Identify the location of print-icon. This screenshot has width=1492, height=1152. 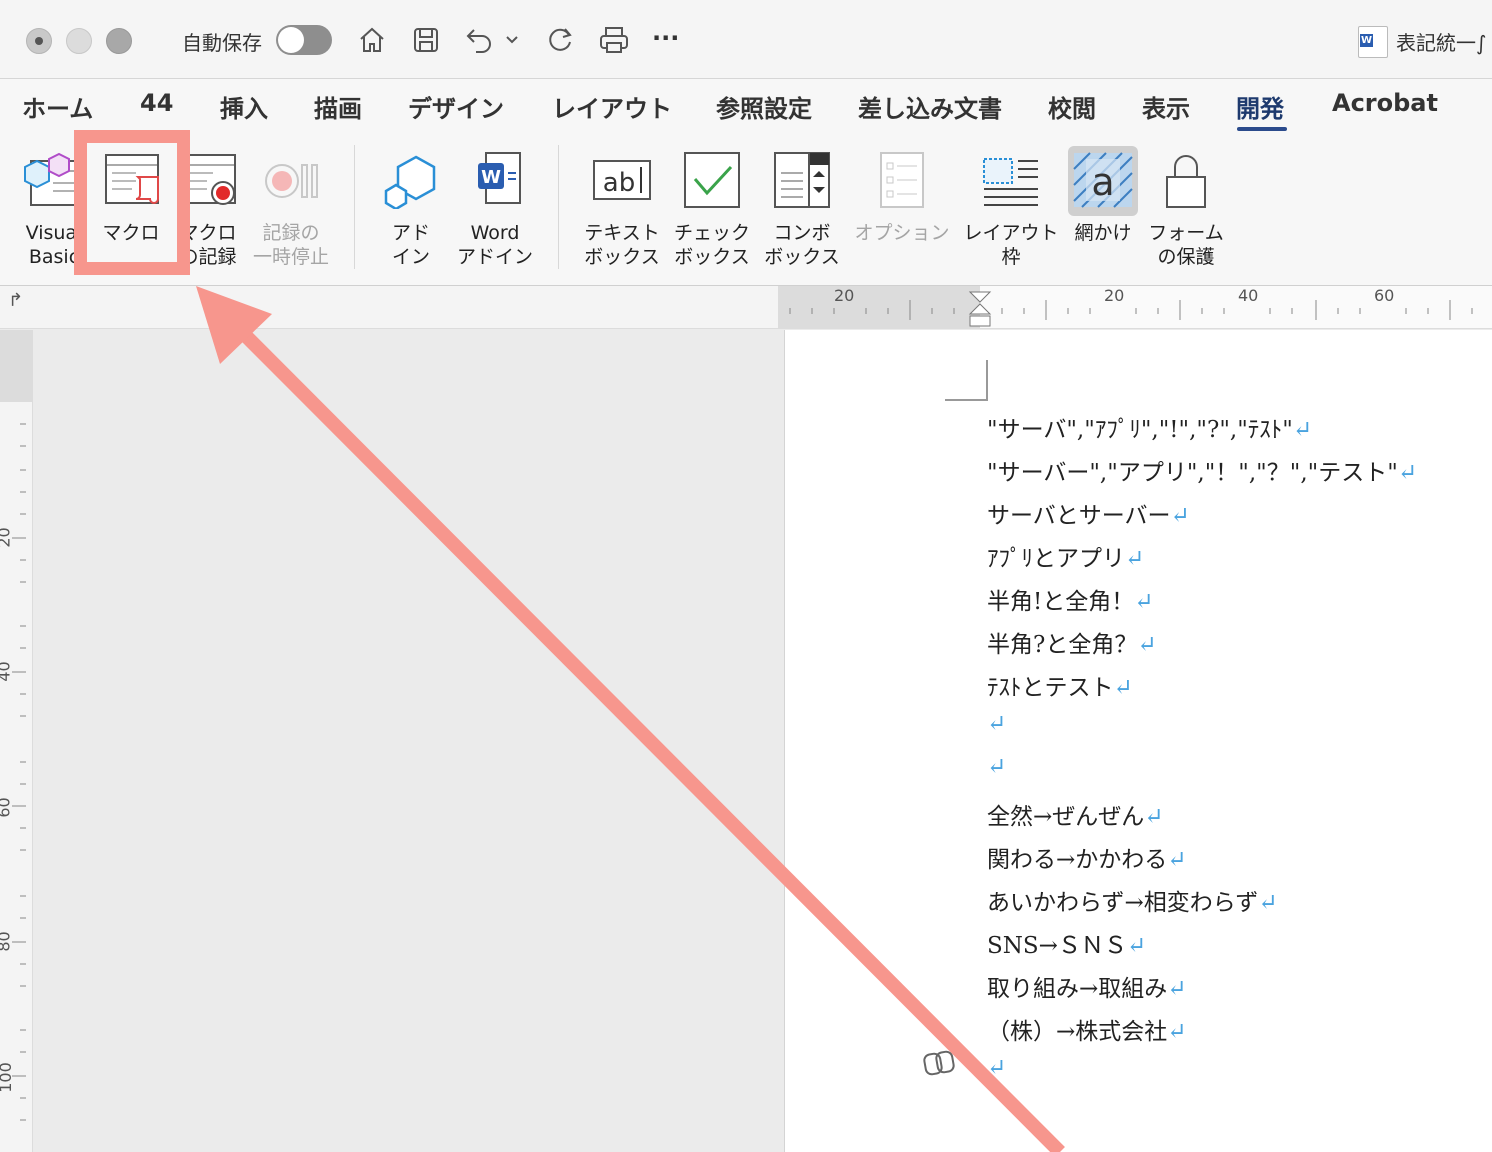
(614, 40).